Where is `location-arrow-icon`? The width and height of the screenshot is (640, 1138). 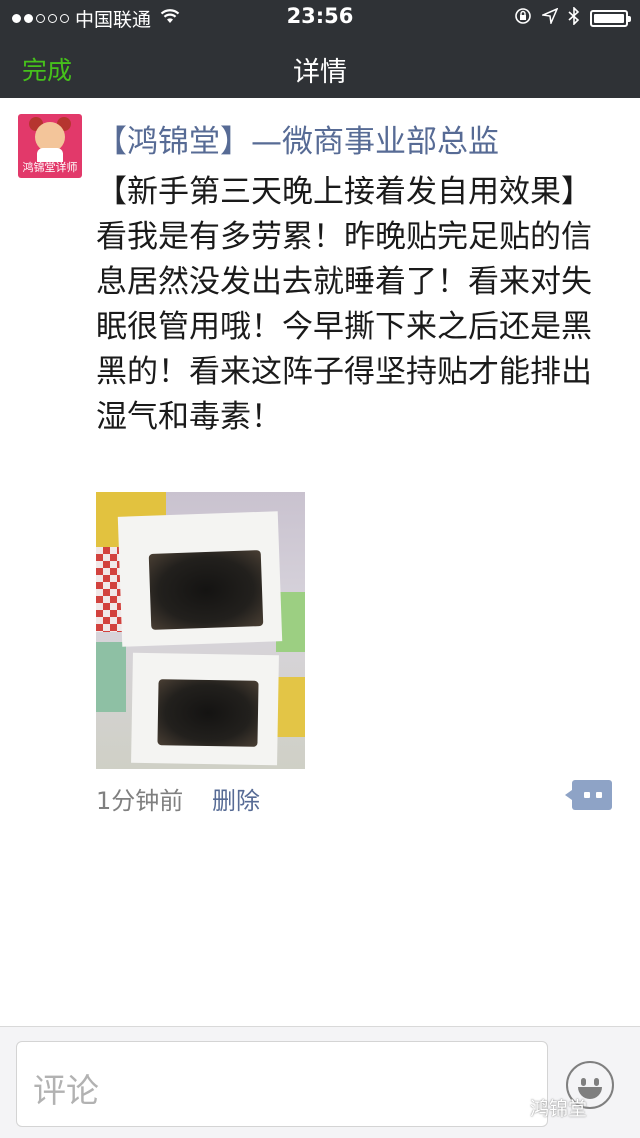
location-arrow-icon is located at coordinates (549, 18).